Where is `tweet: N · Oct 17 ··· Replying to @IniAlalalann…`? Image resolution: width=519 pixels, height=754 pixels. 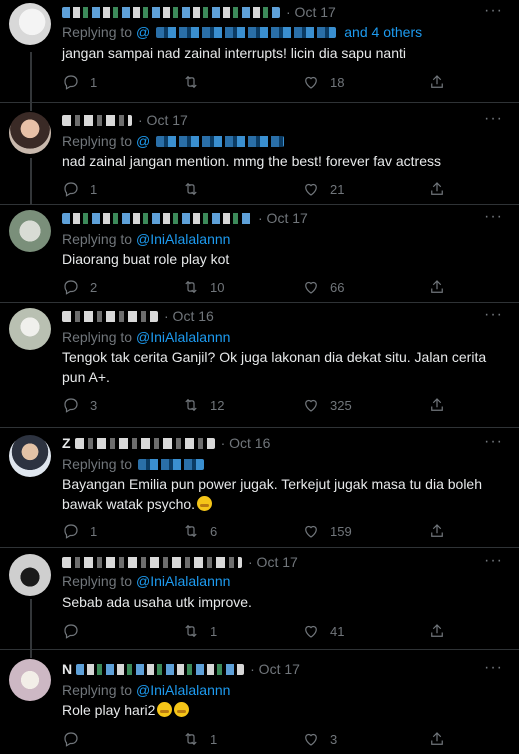 tweet: N · Oct 17 ··· Replying to @IniAlalalann… is located at coordinates (259, 702).